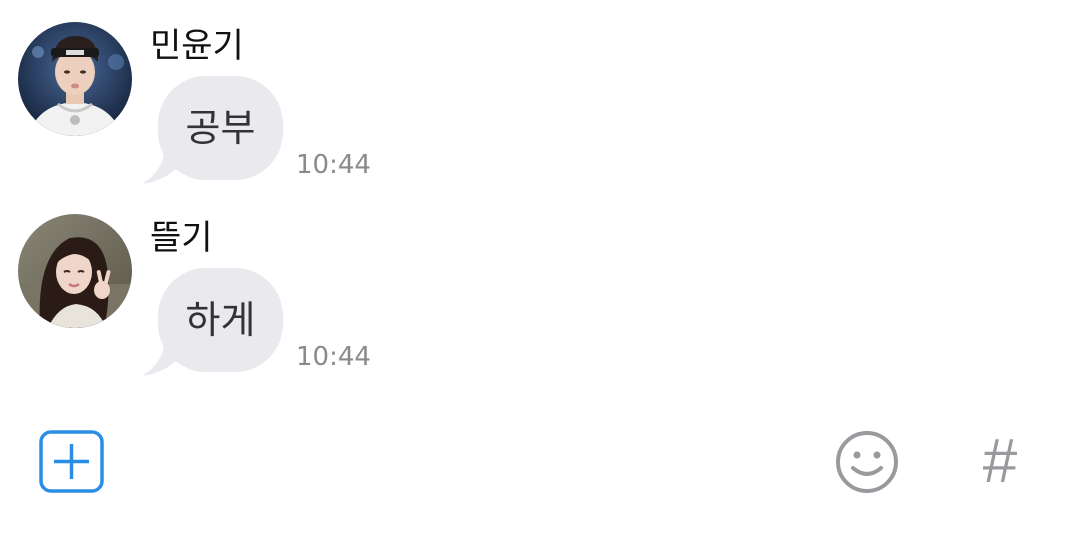 Image resolution: width=1080 pixels, height=534 pixels. I want to click on add-attachment-button, so click(72, 464).